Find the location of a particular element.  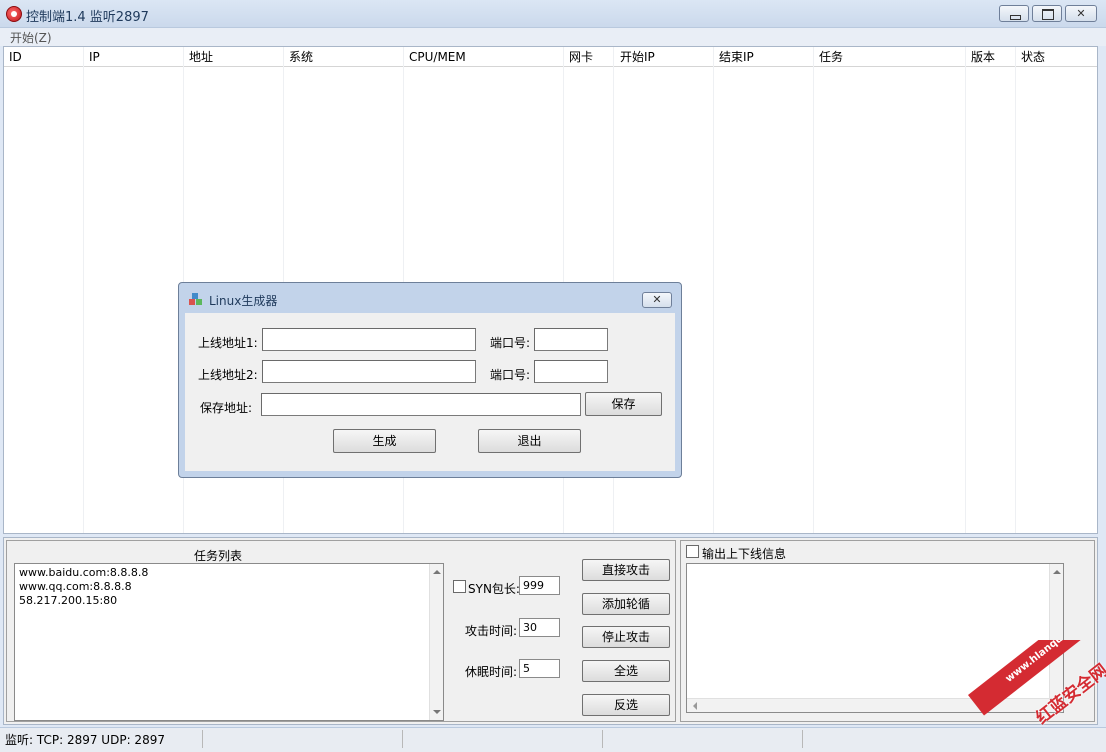

window-title: 控制端1.4 监听2897 is located at coordinates (87, 17).